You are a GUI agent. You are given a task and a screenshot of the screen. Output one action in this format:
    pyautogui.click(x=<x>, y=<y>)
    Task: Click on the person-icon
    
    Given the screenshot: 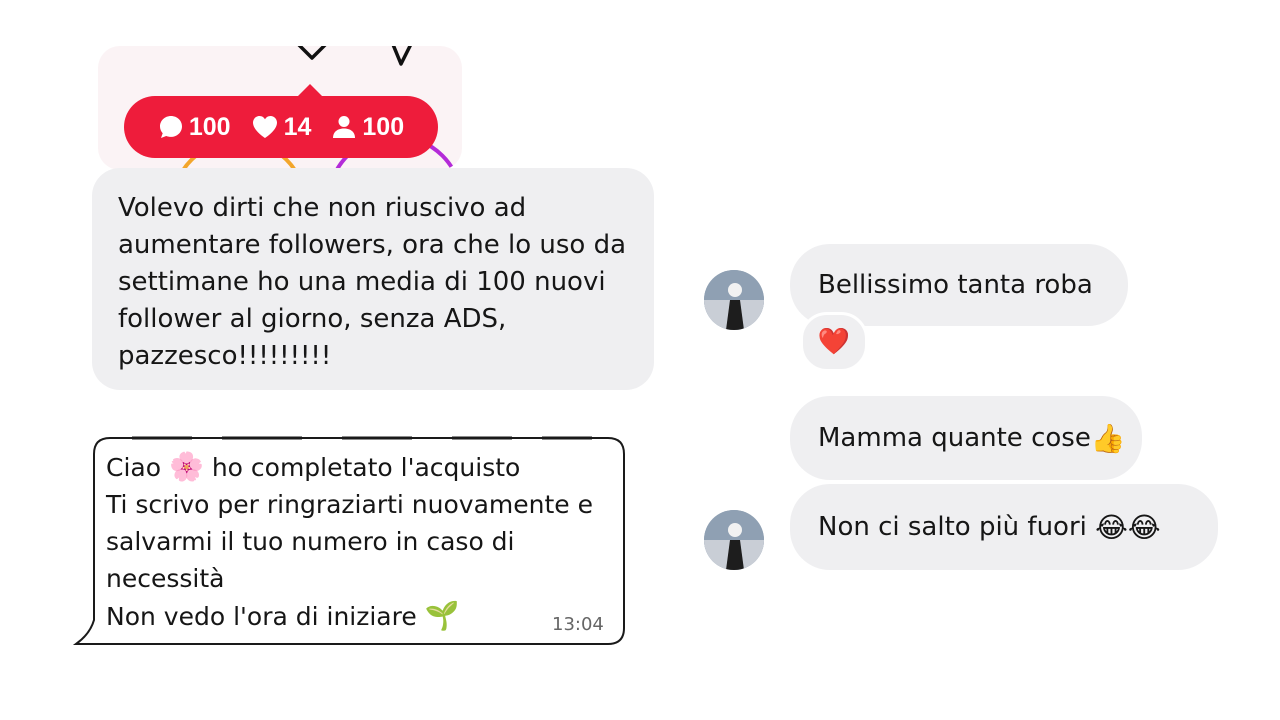 What is the action you would take?
    pyautogui.click(x=344, y=127)
    